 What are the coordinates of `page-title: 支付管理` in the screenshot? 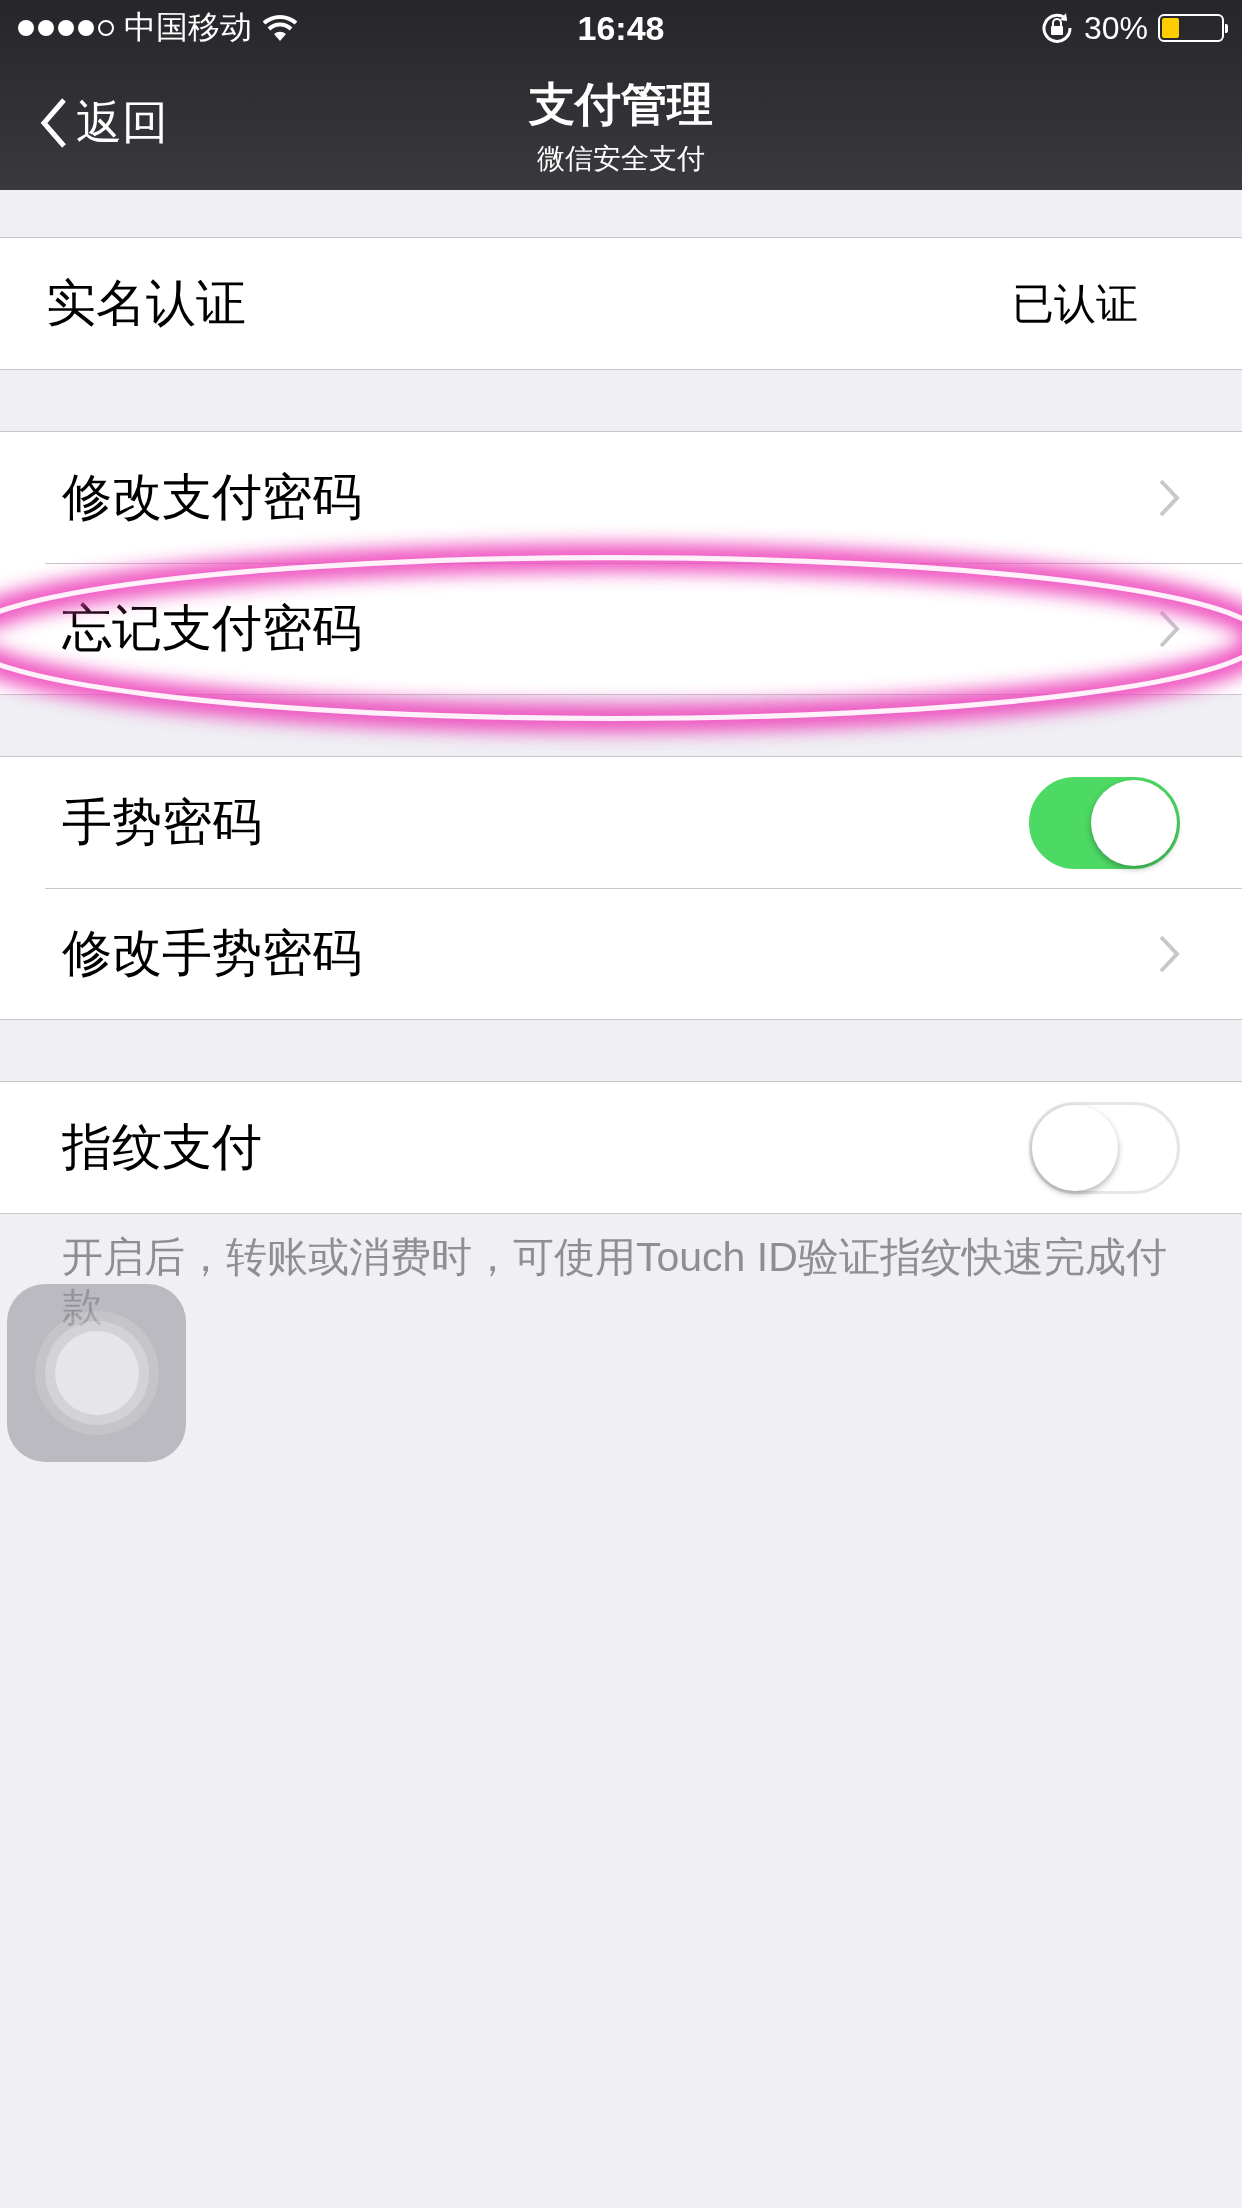 It's located at (621, 104).